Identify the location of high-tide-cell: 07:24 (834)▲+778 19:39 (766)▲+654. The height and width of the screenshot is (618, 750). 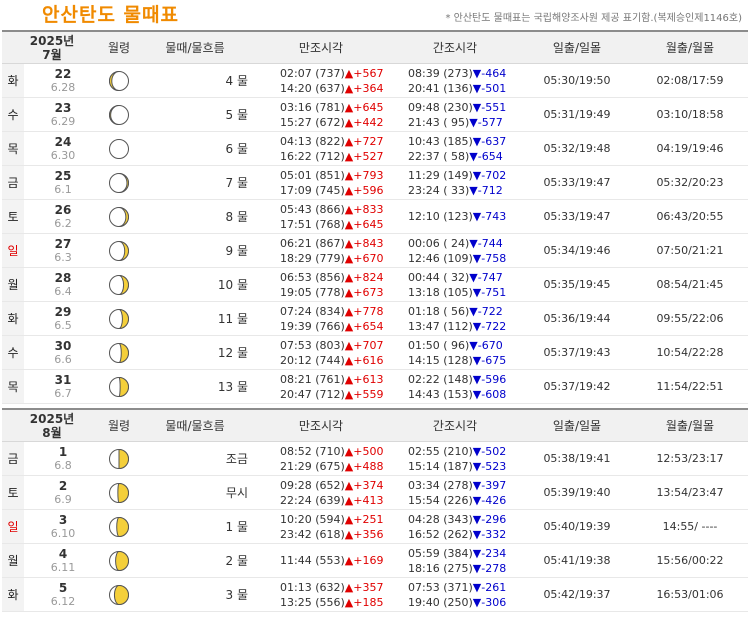
(321, 318).